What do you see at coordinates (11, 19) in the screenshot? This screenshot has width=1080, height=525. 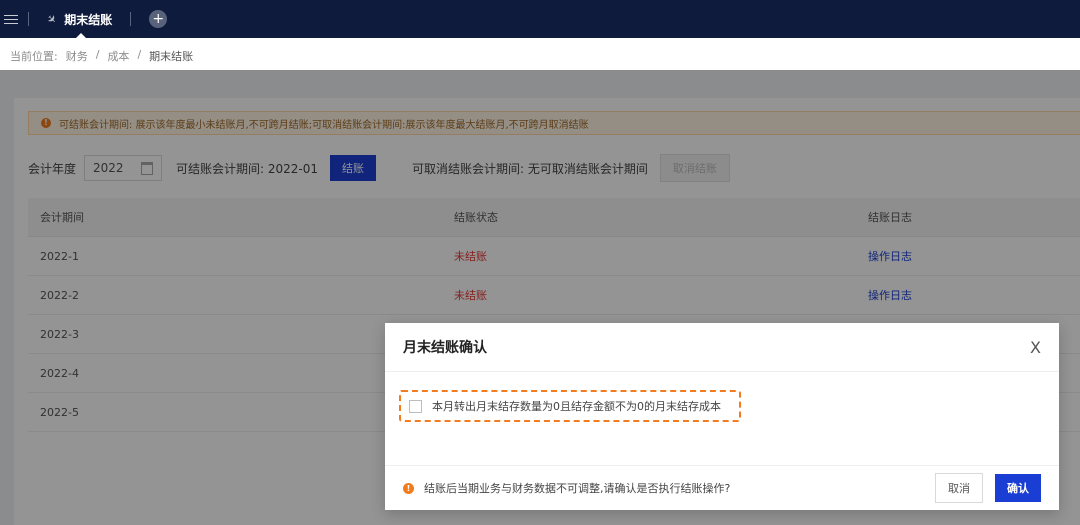 I see `menu-icon` at bounding box center [11, 19].